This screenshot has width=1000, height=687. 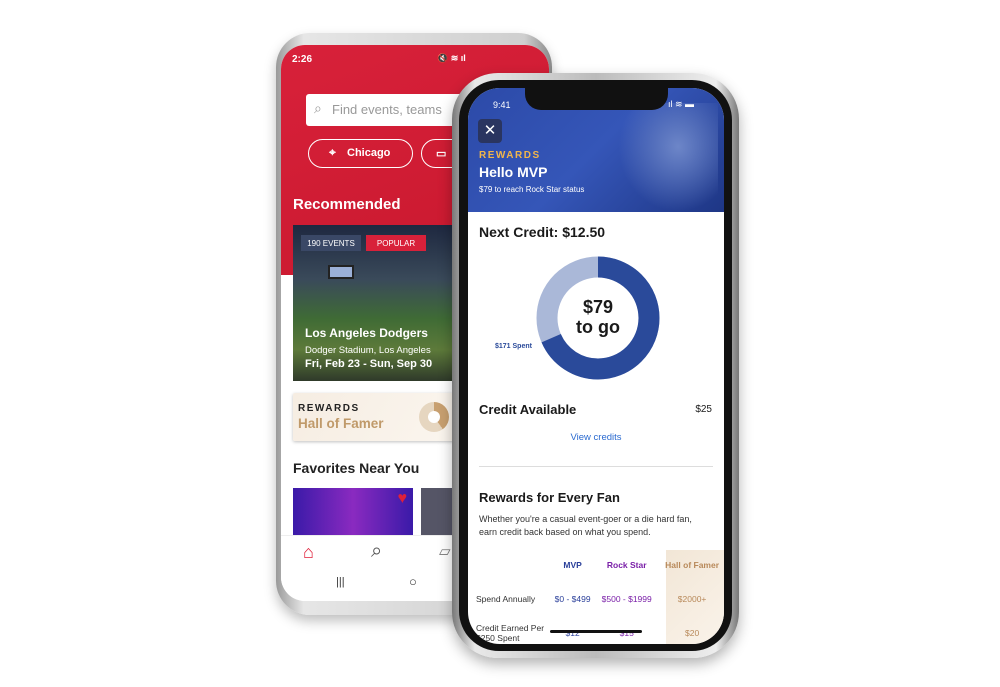 What do you see at coordinates (513, 172) in the screenshot?
I see `greeting: Hello MVP` at bounding box center [513, 172].